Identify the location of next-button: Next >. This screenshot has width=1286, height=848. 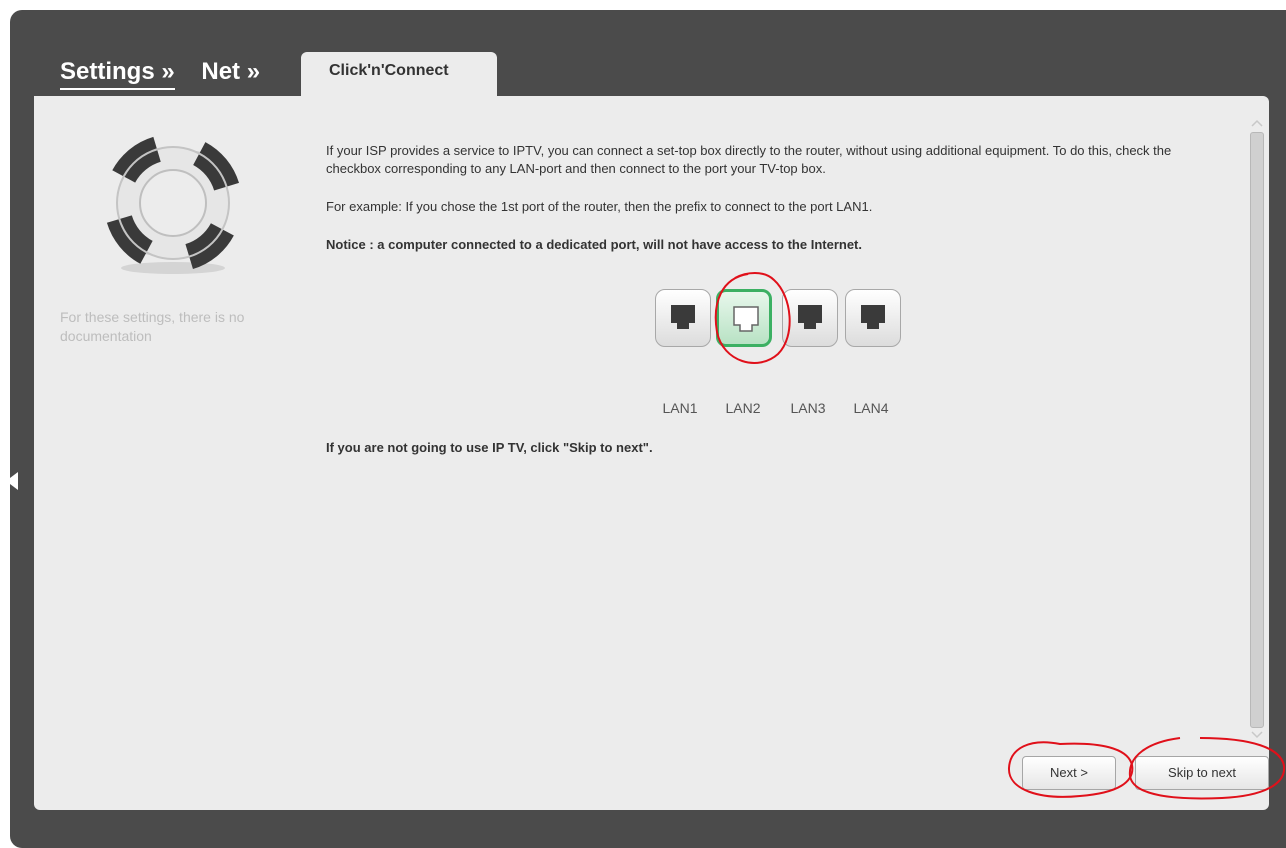
(1069, 773).